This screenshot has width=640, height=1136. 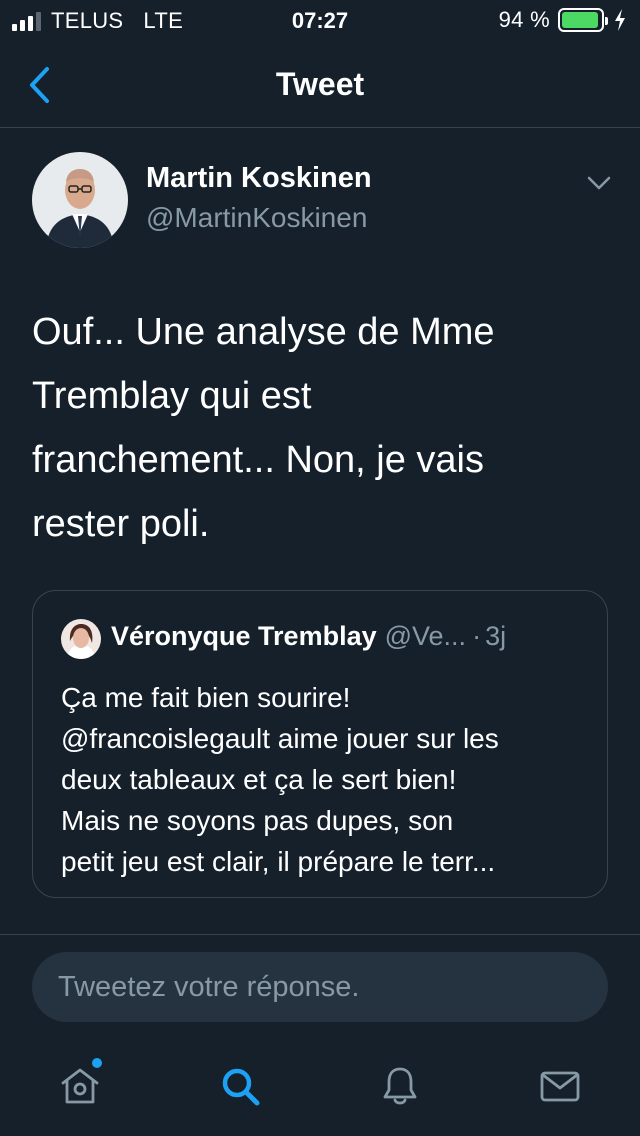 I want to click on author-handle: @MartinKoskinen, so click(x=256, y=218).